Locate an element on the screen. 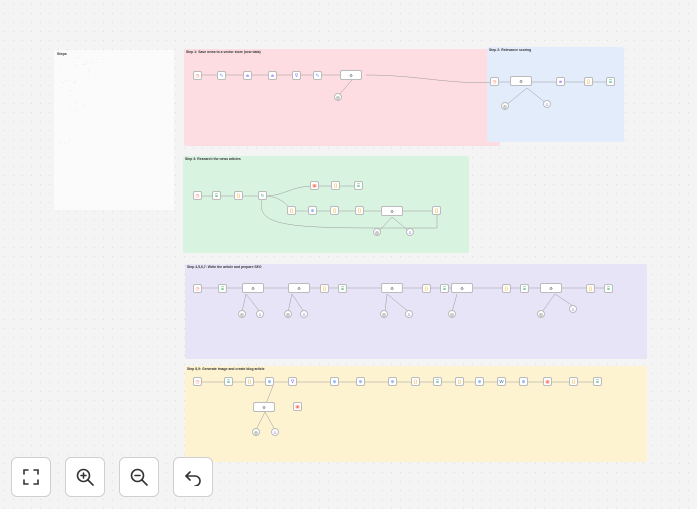 The image size is (697, 509). zoom-in-button is located at coordinates (85, 477).